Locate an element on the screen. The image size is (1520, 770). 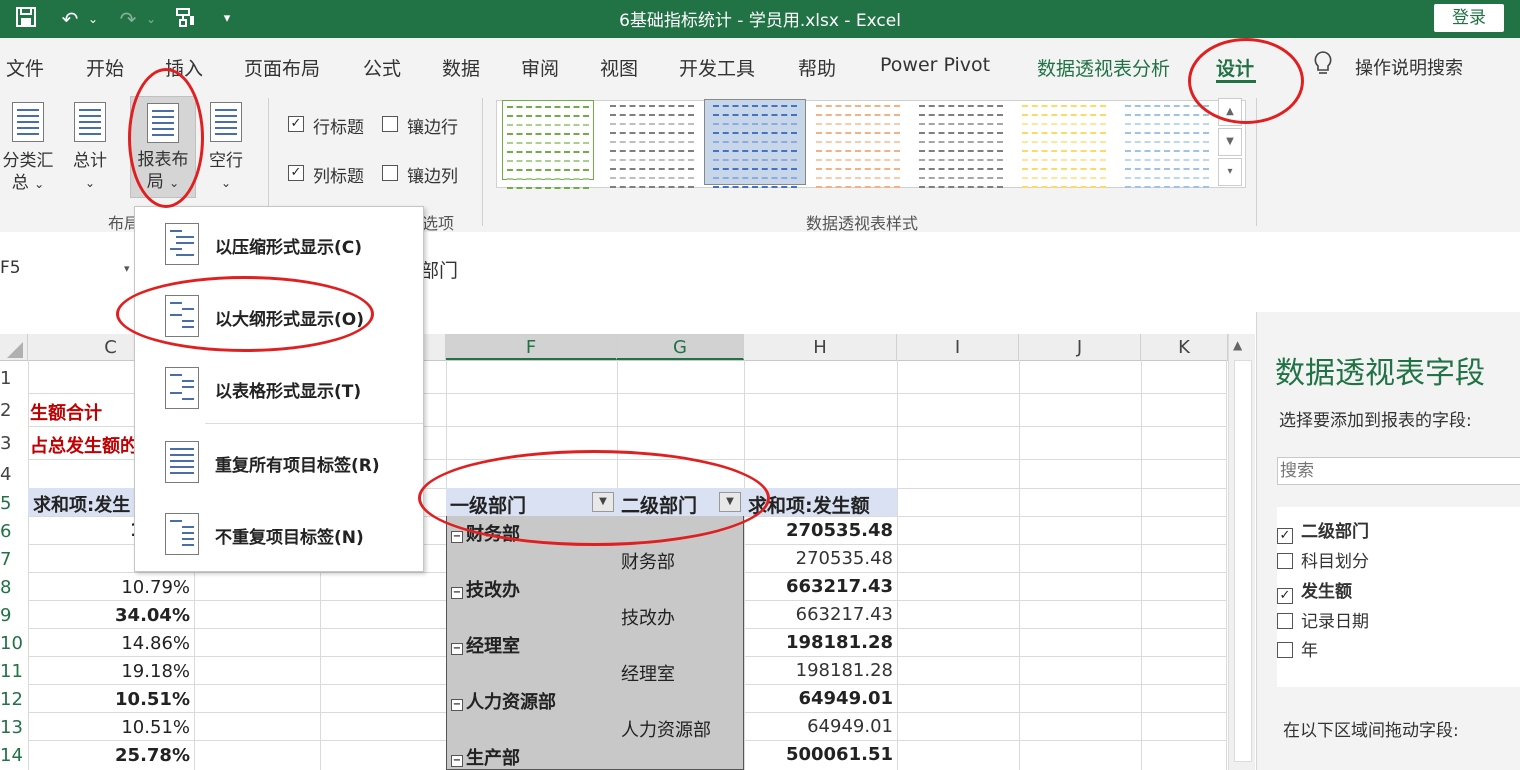
pivot-level2-label: 技改办 is located at coordinates (648, 617).